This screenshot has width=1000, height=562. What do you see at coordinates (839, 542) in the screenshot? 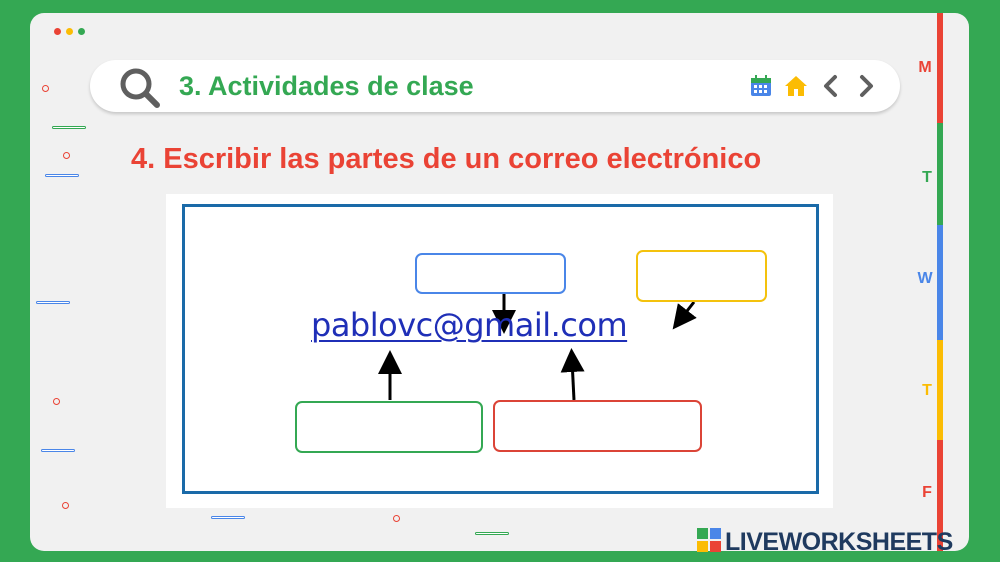
I see `brand-name: LIVEWORKSHEETS` at bounding box center [839, 542].